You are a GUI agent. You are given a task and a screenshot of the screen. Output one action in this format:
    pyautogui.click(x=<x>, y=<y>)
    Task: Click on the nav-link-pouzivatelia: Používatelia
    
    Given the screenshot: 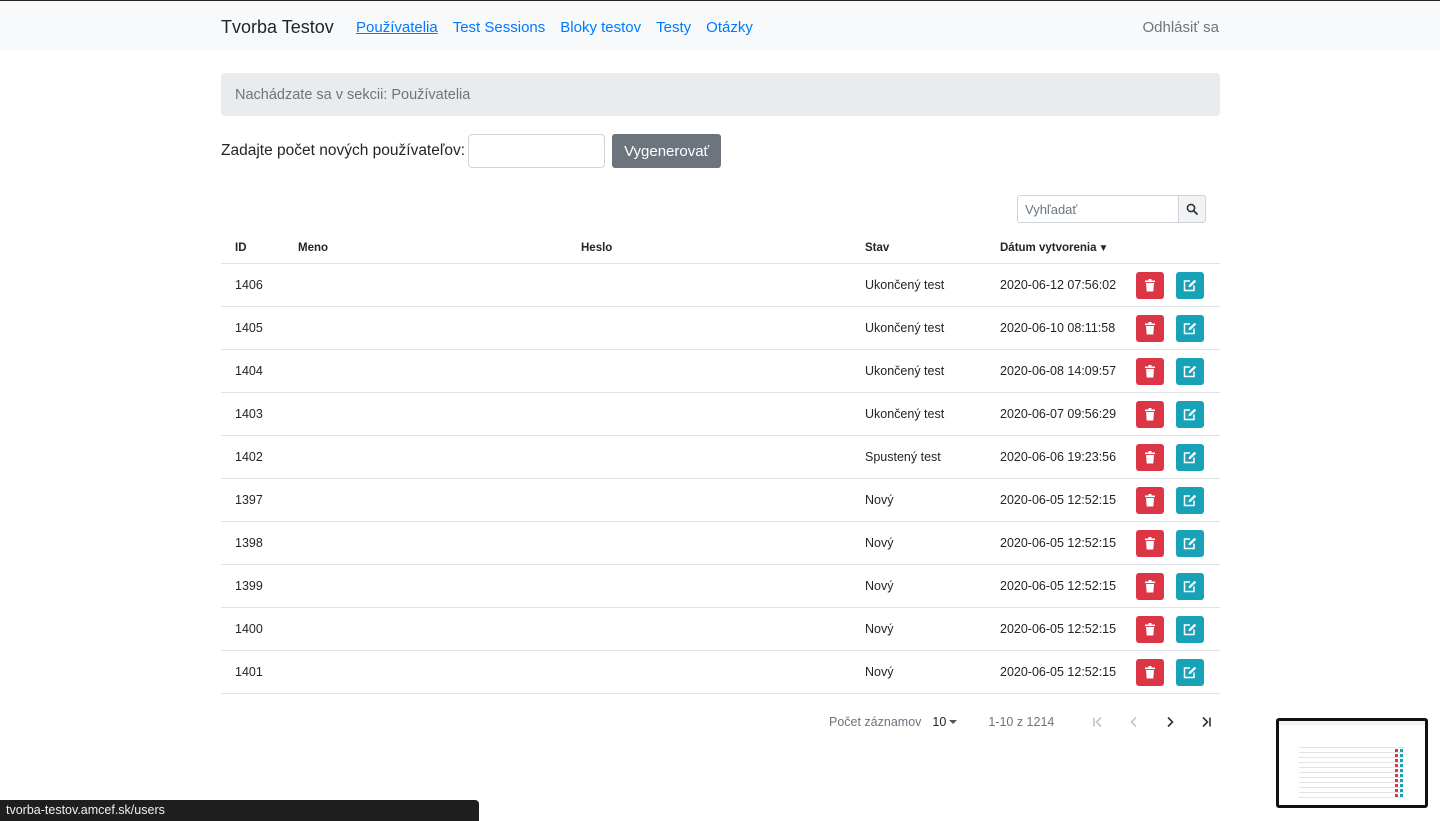 What is the action you would take?
    pyautogui.click(x=397, y=27)
    